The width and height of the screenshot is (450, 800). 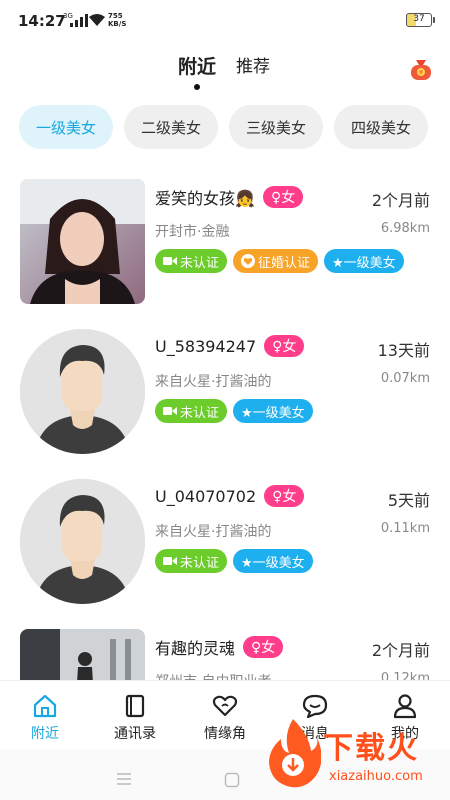 What do you see at coordinates (135, 734) in the screenshot?
I see `nav-label: 通讯录` at bounding box center [135, 734].